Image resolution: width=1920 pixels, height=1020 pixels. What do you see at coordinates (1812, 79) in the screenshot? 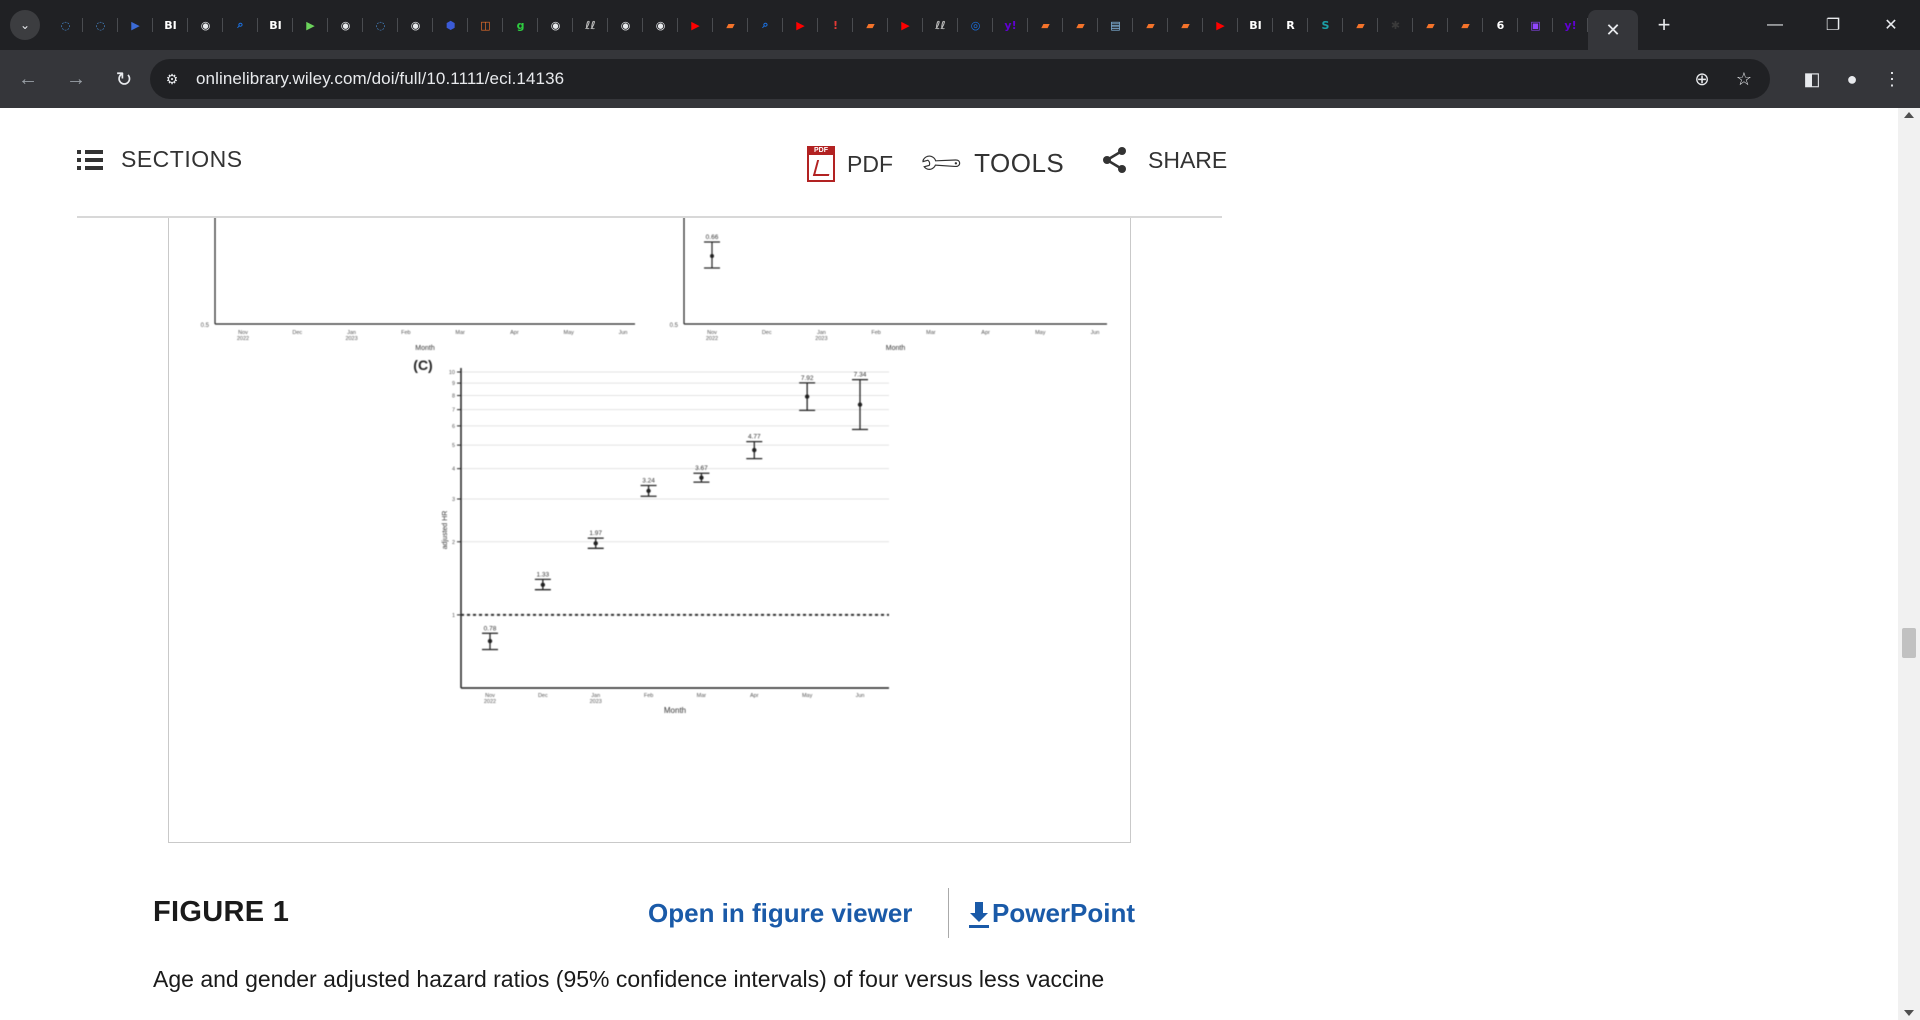
I see `side-panel-icon: ◧` at bounding box center [1812, 79].